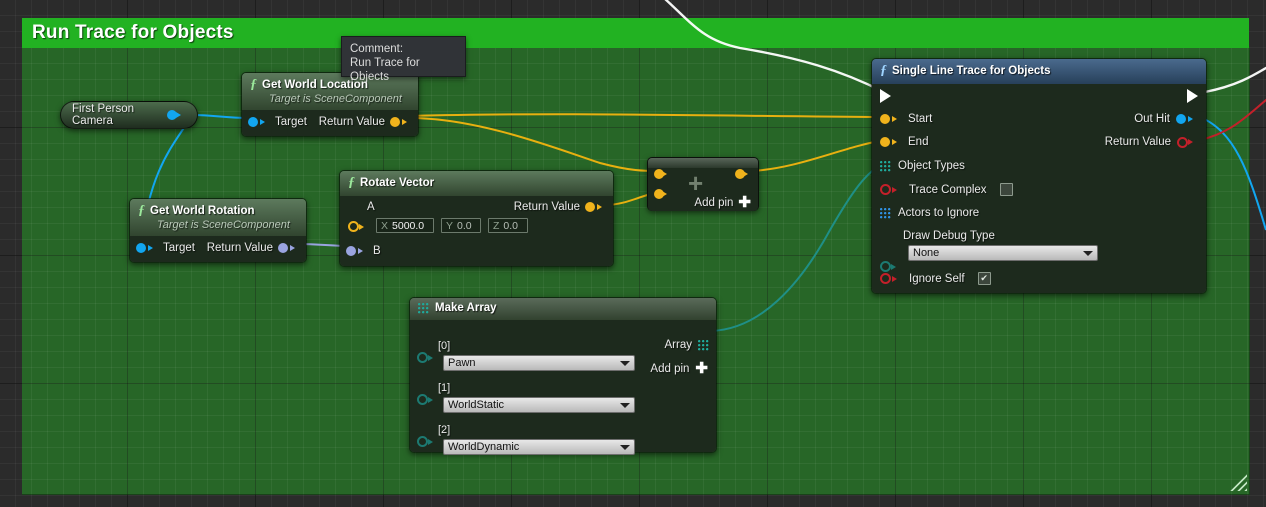  I want to click on array-entry-2-arrow-icon, so click(433, 441).